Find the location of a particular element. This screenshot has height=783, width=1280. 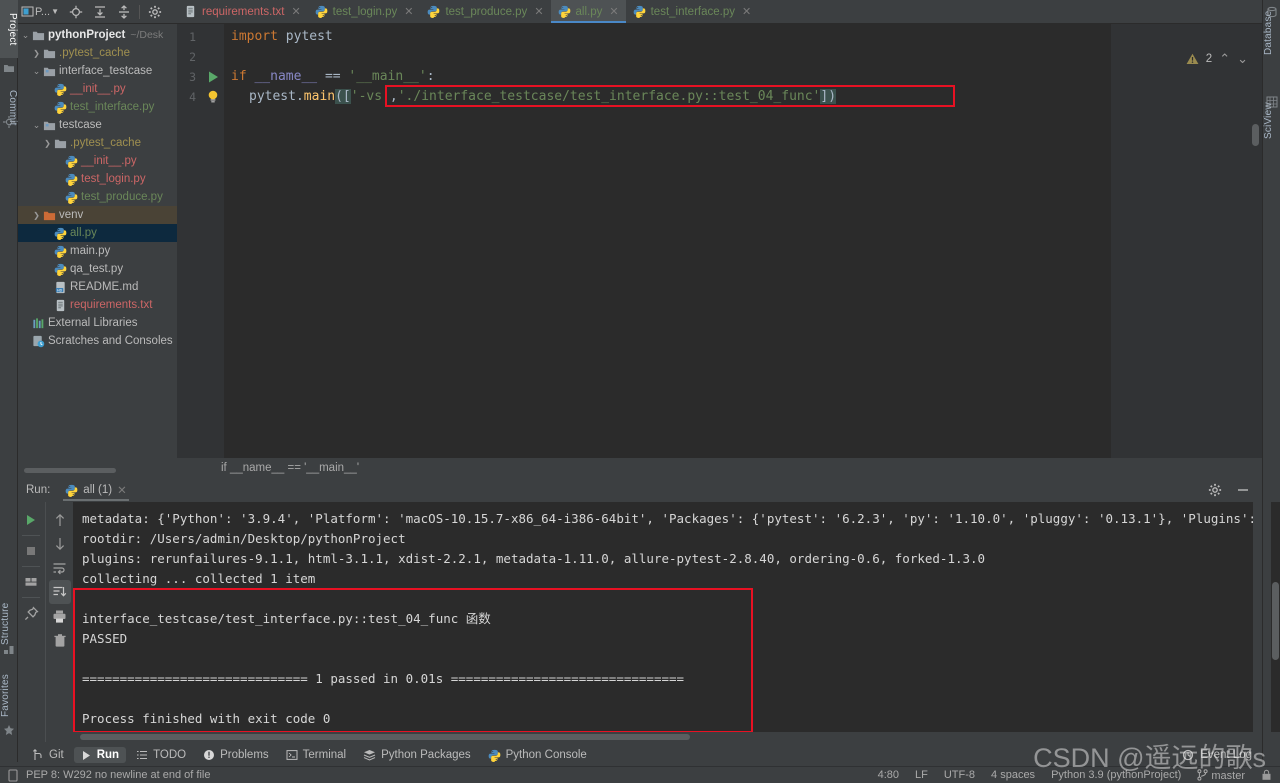

tree-item-test-login-py: test_login.py is located at coordinates (97, 179).